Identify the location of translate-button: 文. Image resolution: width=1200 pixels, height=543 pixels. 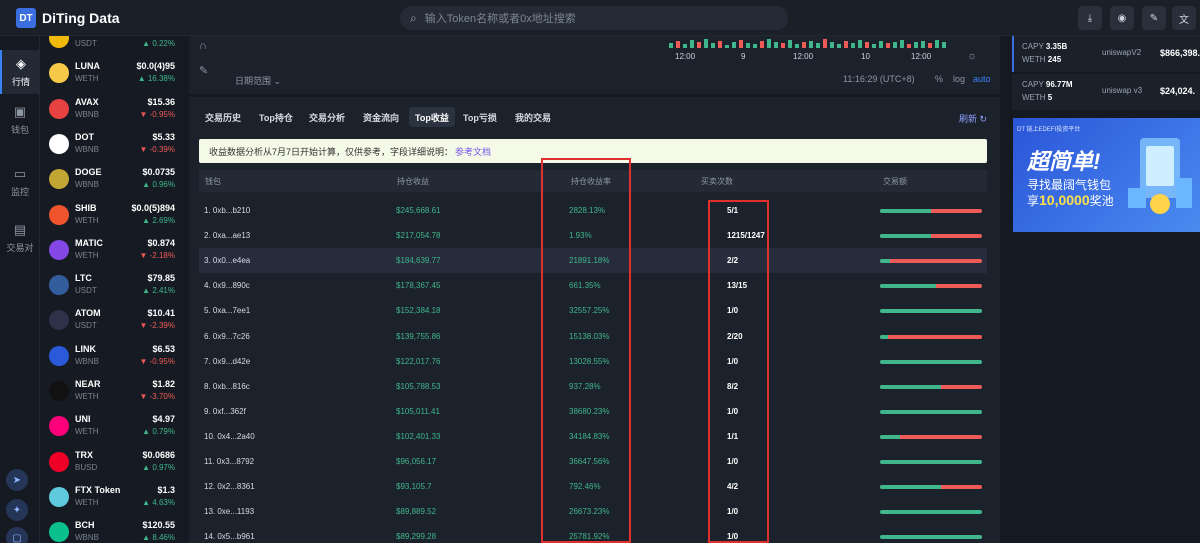
(1184, 18).